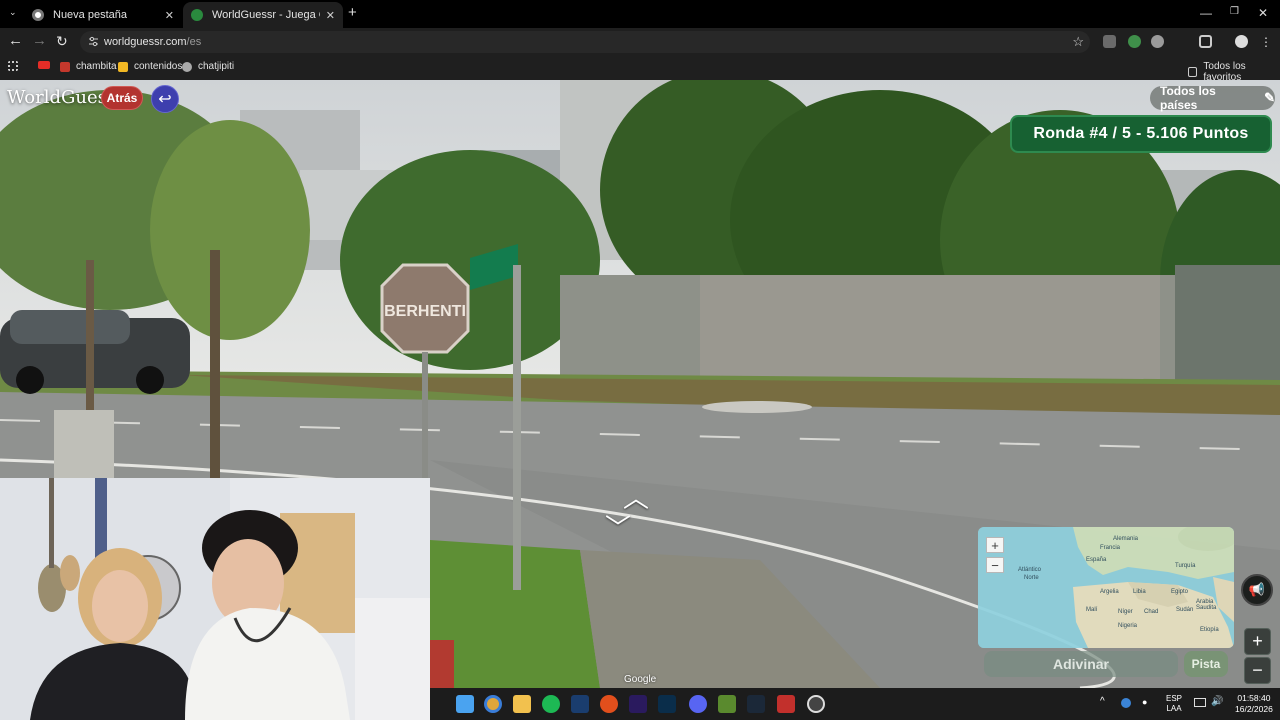 This screenshot has height=720, width=1280. I want to click on profile-avatar, so click(1241, 41).